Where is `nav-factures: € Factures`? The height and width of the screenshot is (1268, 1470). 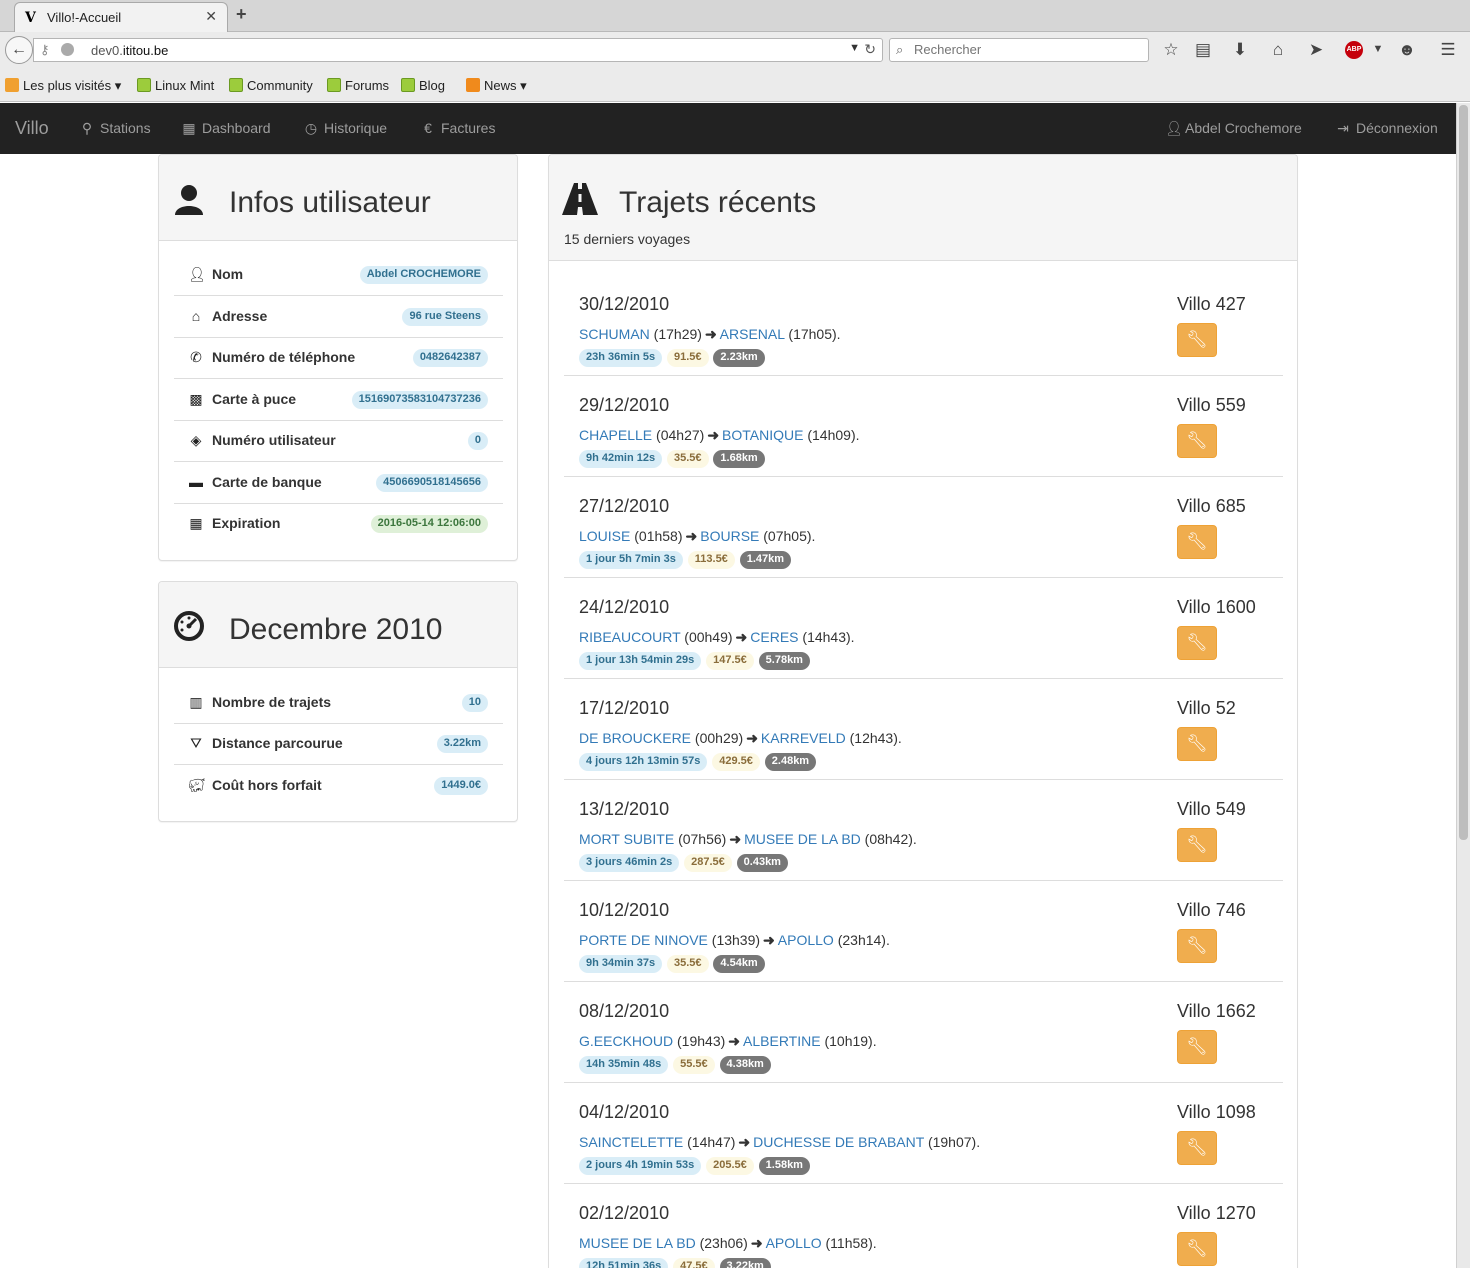 nav-factures: € Factures is located at coordinates (458, 128).